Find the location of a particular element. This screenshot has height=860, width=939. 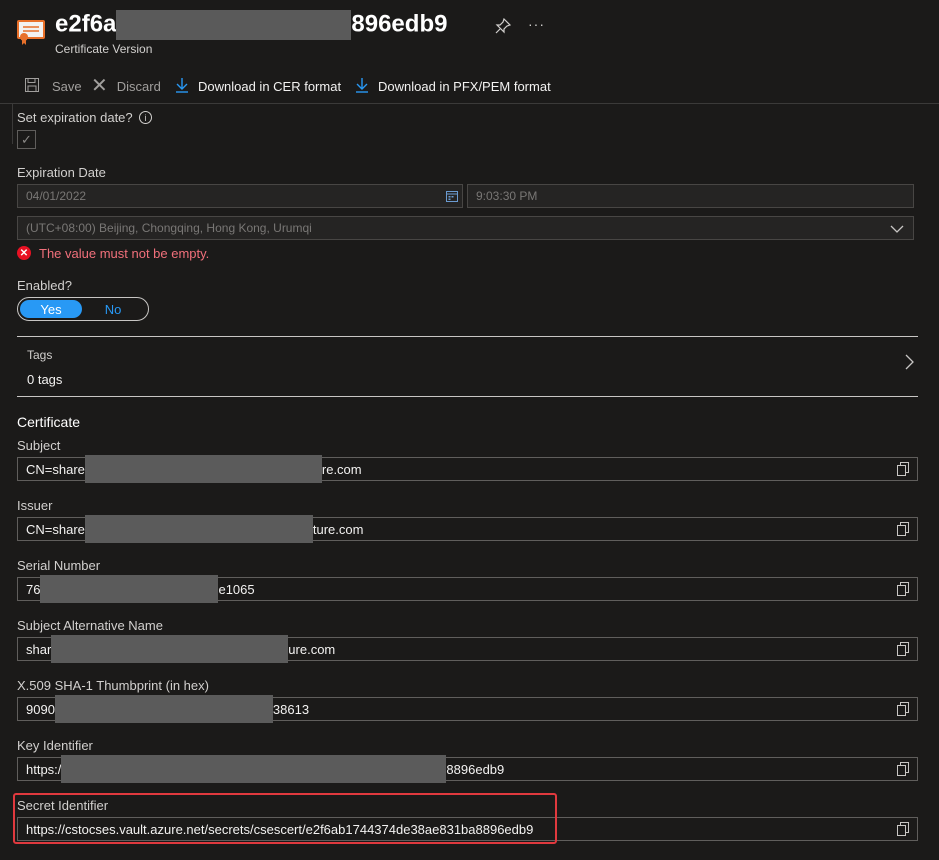

checkmark-icon: ✓ is located at coordinates (26, 139).